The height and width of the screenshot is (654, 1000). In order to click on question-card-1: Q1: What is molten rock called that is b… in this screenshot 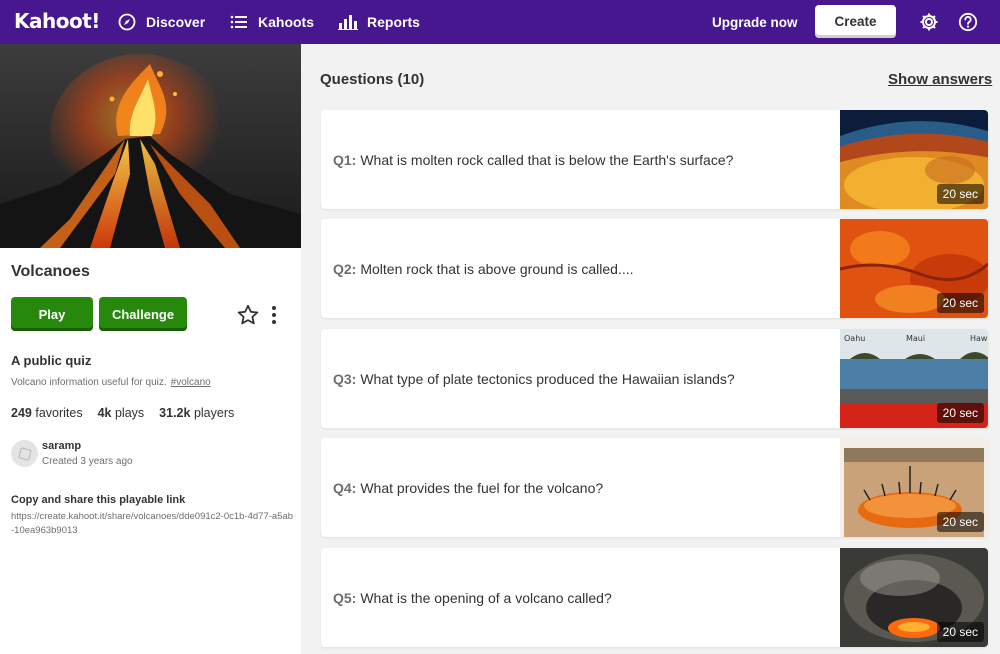, I will do `click(654, 159)`.